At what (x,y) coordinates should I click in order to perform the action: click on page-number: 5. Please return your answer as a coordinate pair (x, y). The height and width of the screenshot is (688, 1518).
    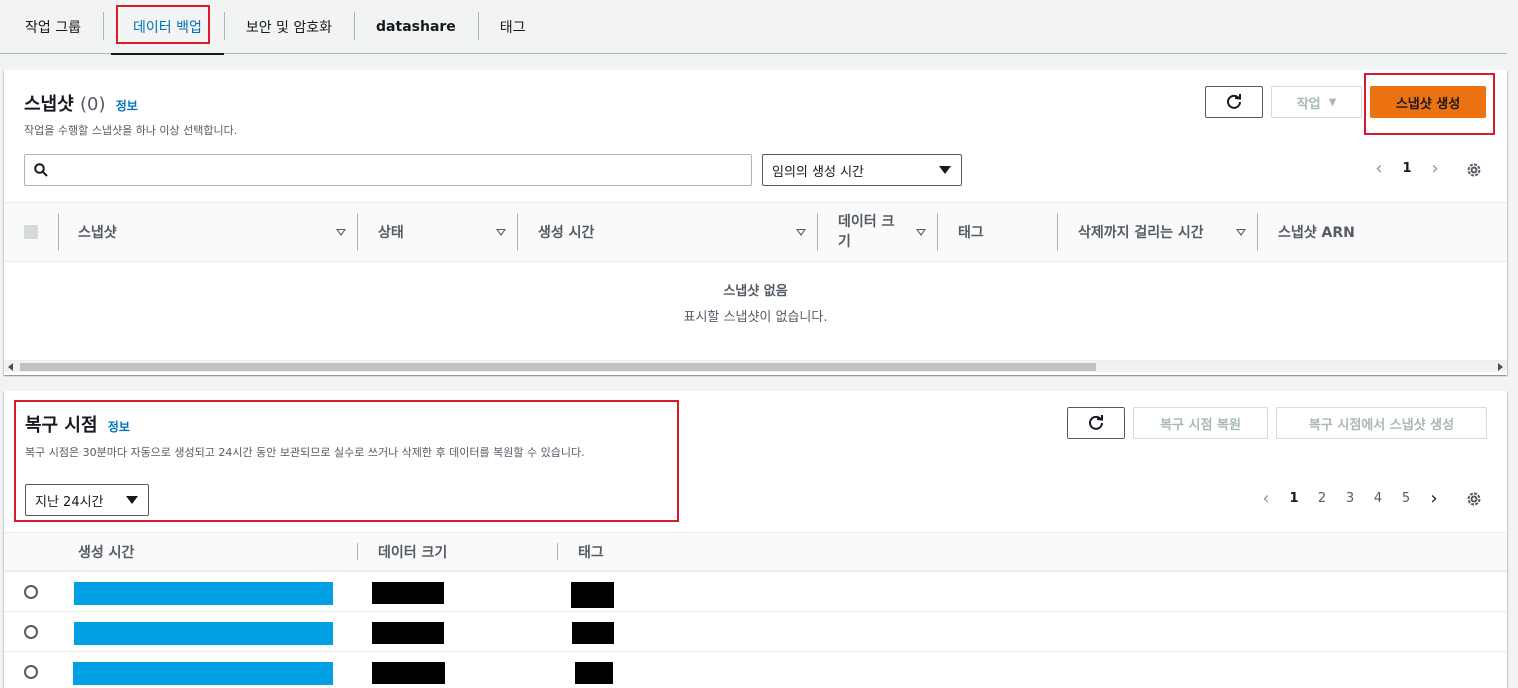
    Looking at the image, I should click on (1406, 498).